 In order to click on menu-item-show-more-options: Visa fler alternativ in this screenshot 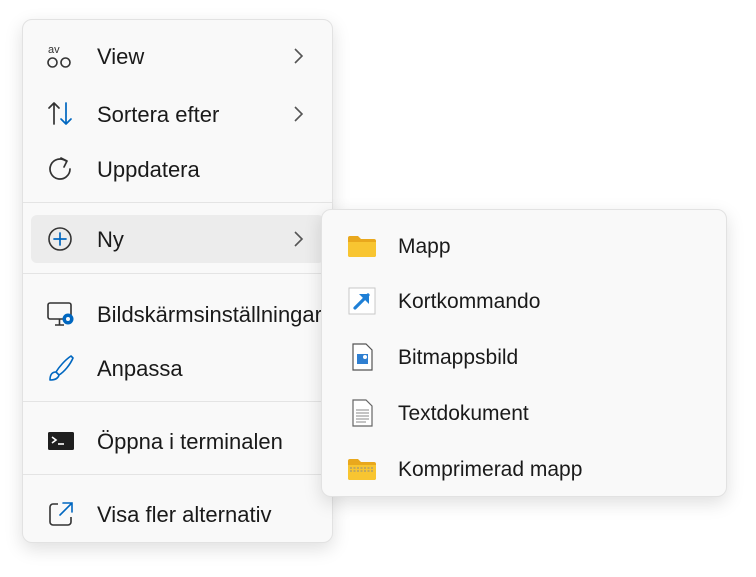, I will do `click(177, 514)`.